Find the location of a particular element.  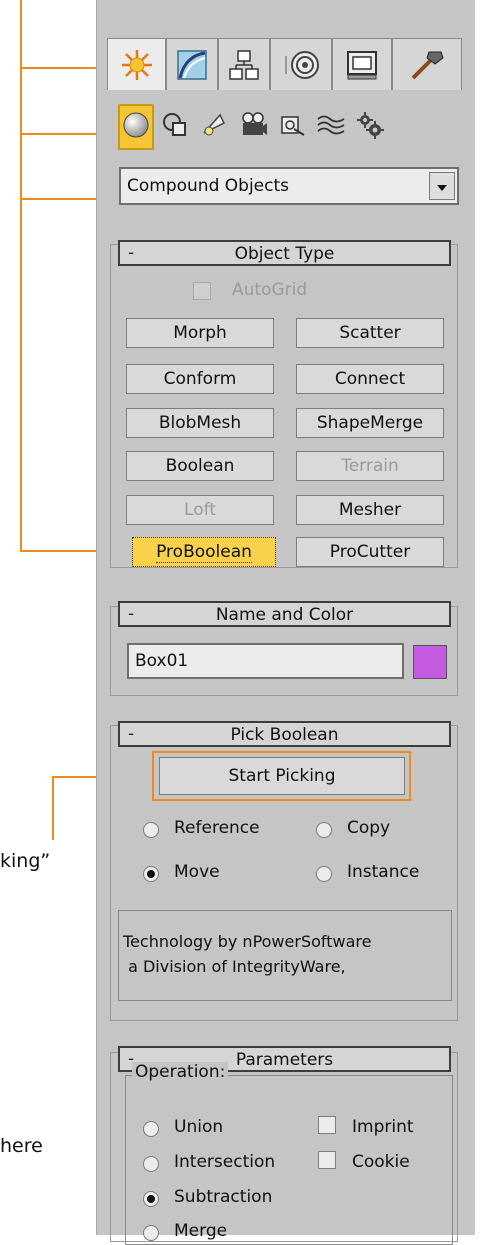

tab-utilities is located at coordinates (427, 64).